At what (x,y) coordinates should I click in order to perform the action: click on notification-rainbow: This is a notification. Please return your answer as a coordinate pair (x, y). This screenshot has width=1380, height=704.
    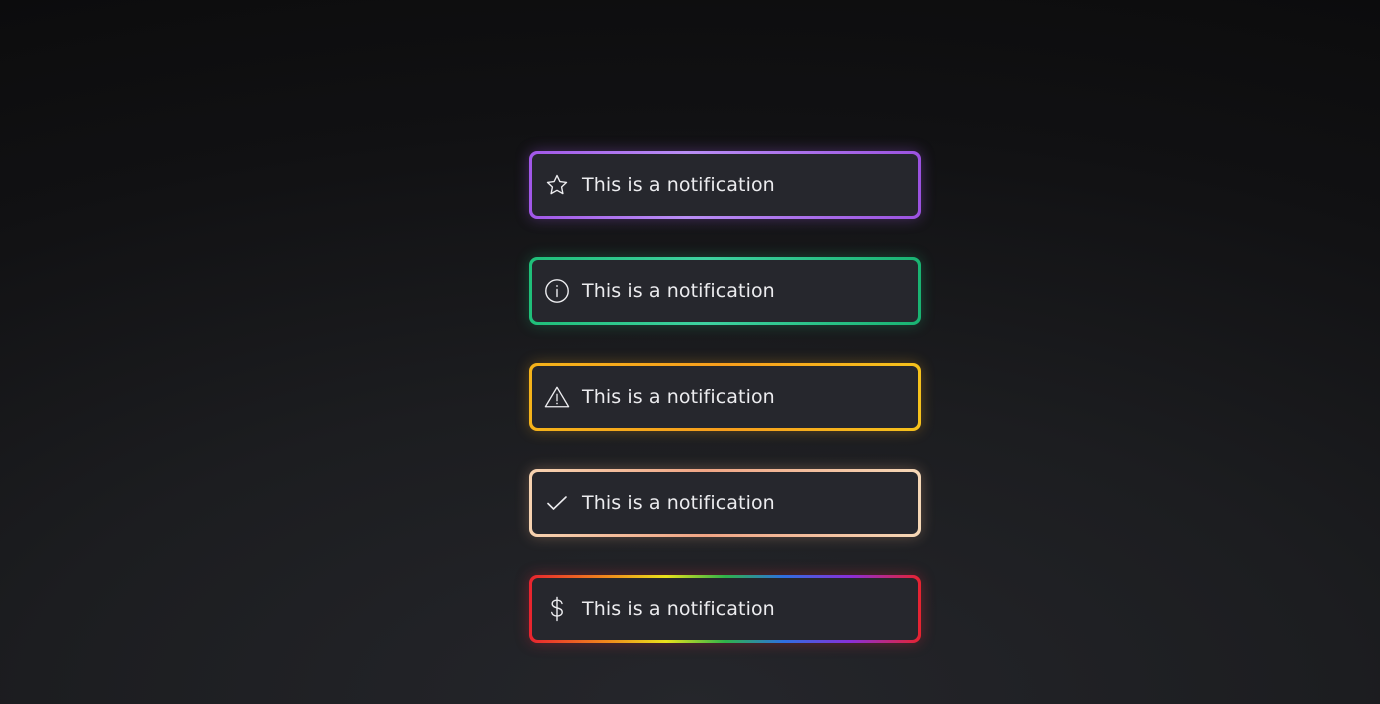
    Looking at the image, I should click on (725, 609).